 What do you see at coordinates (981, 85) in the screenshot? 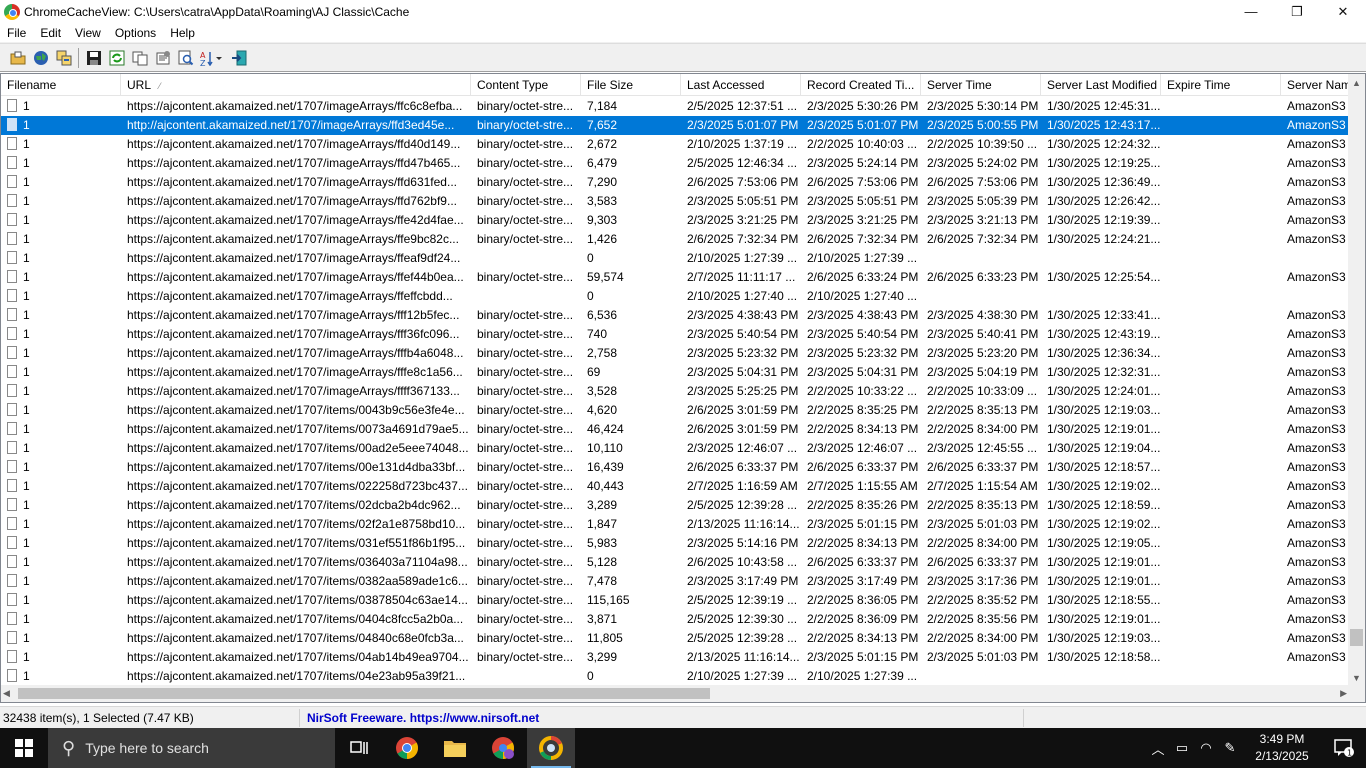
I see `column-header-server-time: Server Time` at bounding box center [981, 85].